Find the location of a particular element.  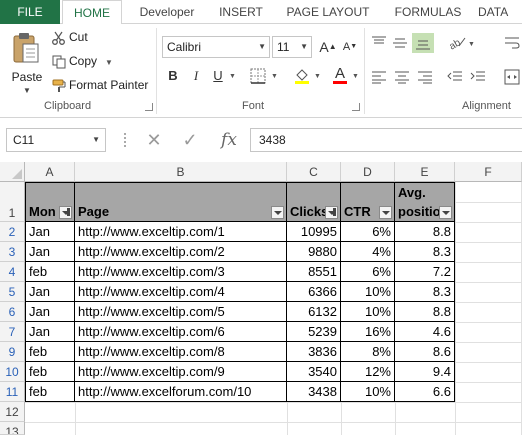

row-header: 4 is located at coordinates (12, 272).